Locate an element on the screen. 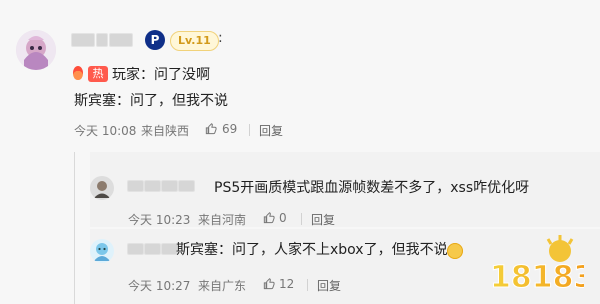  avatar-image is located at coordinates (36, 50).